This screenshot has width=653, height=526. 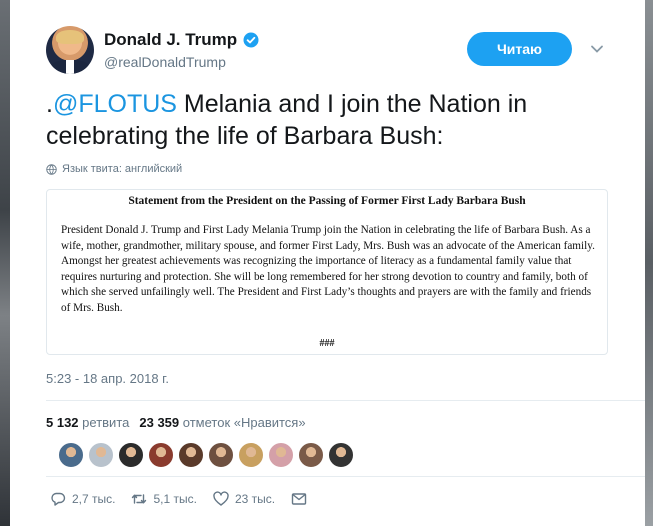 I want to click on tweet-timestamp: 5:23 - 18 апр. 2018 г., so click(x=107, y=378).